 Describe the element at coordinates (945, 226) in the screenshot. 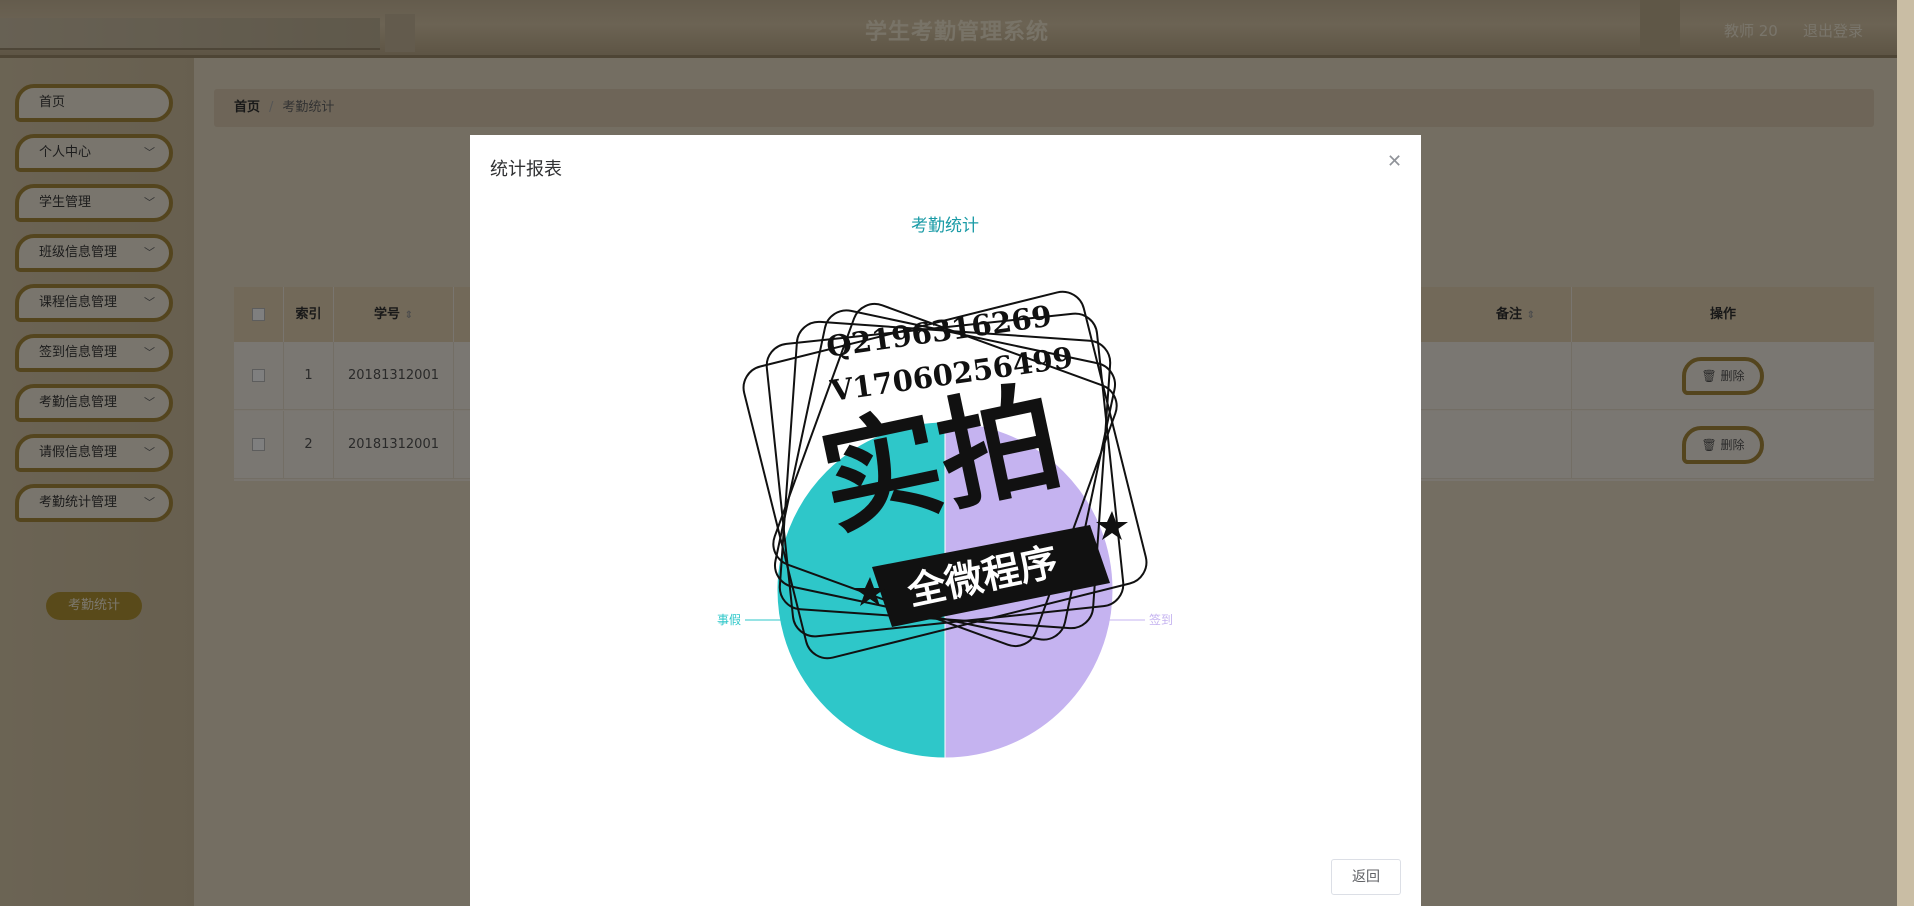

I see `chart-title: 考勤统计` at that location.